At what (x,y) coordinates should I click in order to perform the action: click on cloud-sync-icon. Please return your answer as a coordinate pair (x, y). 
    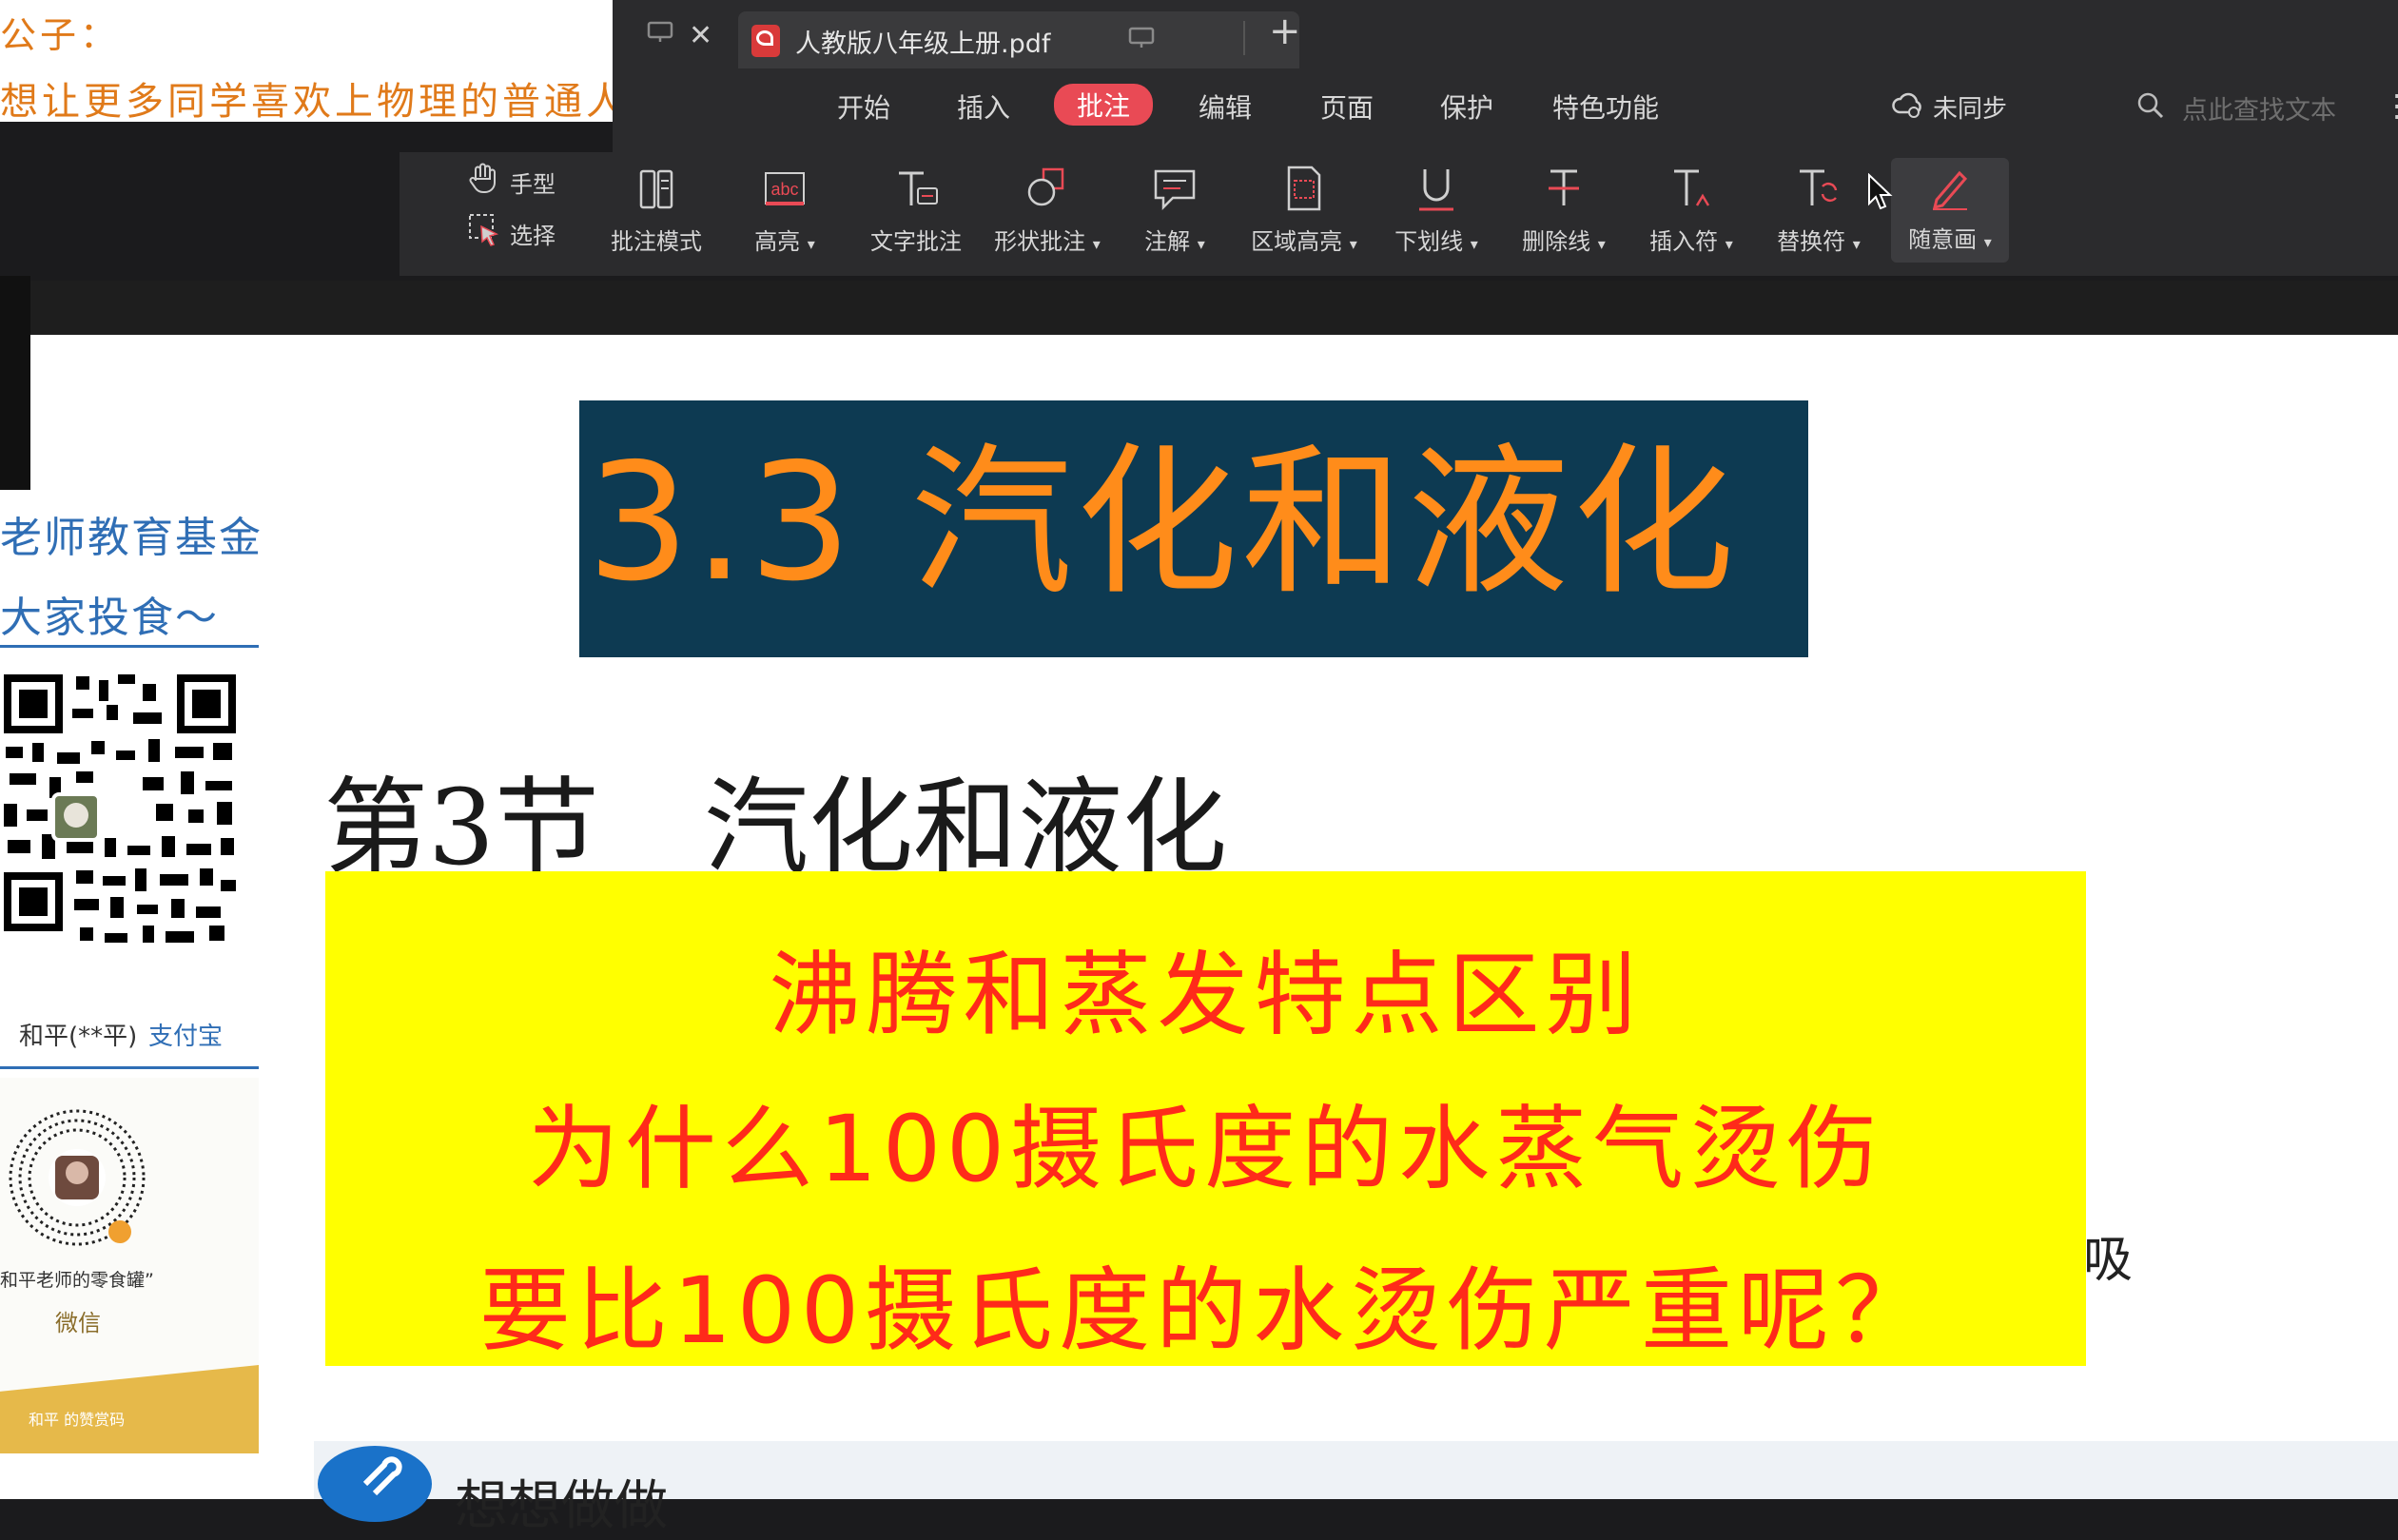
    Looking at the image, I should click on (1908, 107).